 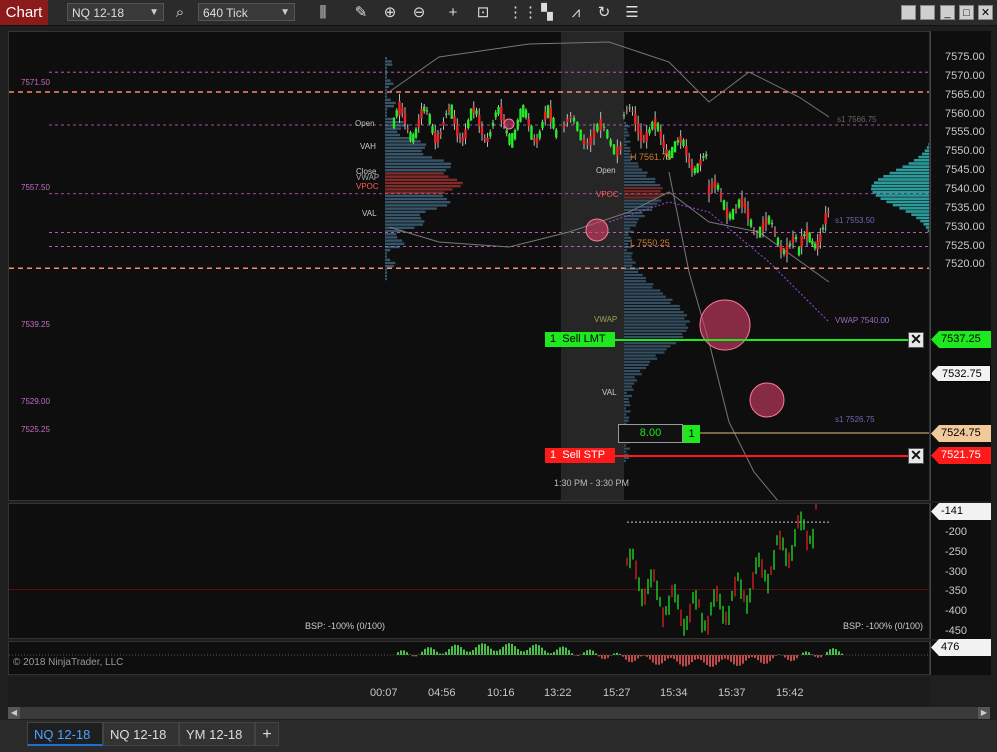 I want to click on minimize-window-button: _, so click(x=947, y=12).